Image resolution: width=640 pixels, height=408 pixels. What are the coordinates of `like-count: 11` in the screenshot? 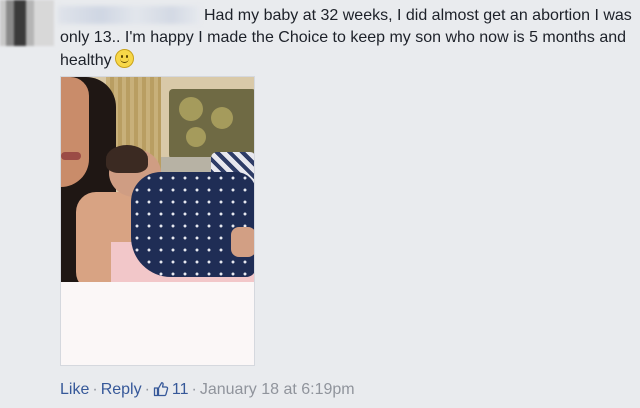 It's located at (180, 389).